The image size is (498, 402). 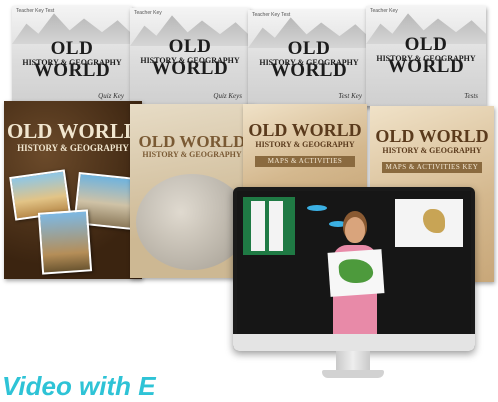 I want to click on flashcard-left, so click(x=258, y=226).